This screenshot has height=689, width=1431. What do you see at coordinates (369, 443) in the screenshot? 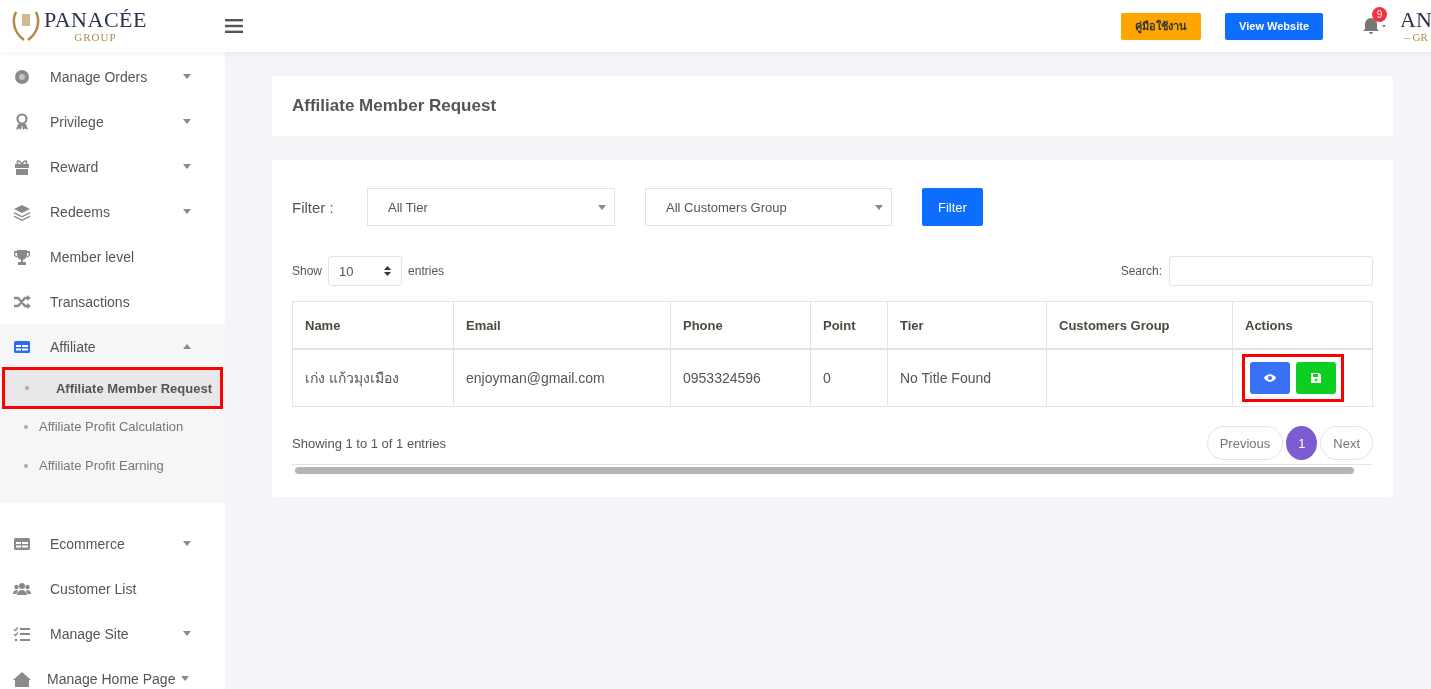
I see `table-info: Showing 1 to 1 of 1 entries` at bounding box center [369, 443].